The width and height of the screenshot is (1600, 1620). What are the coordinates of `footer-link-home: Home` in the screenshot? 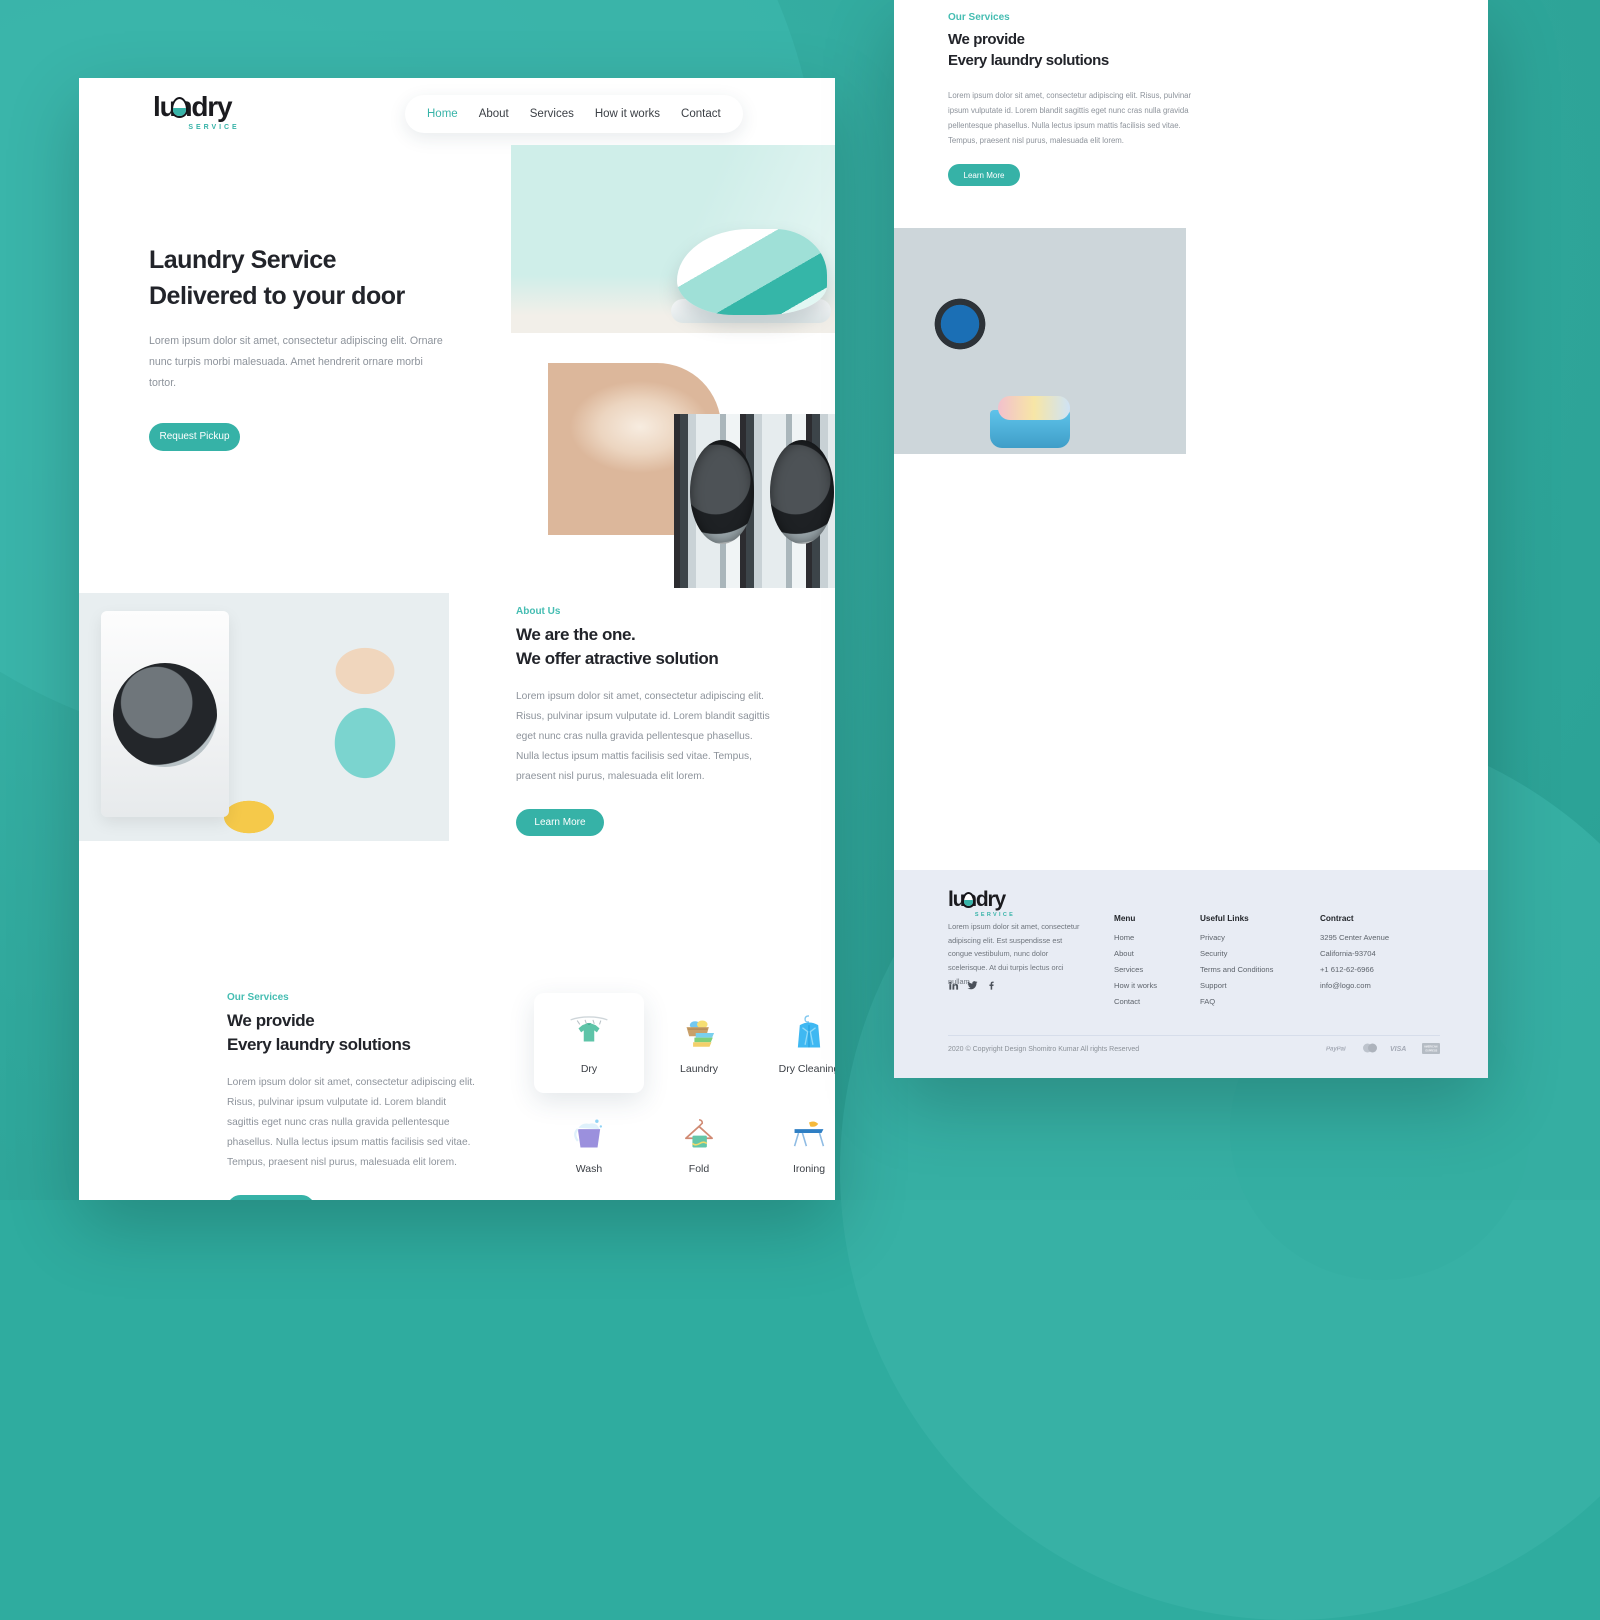 It's located at (1135, 937).